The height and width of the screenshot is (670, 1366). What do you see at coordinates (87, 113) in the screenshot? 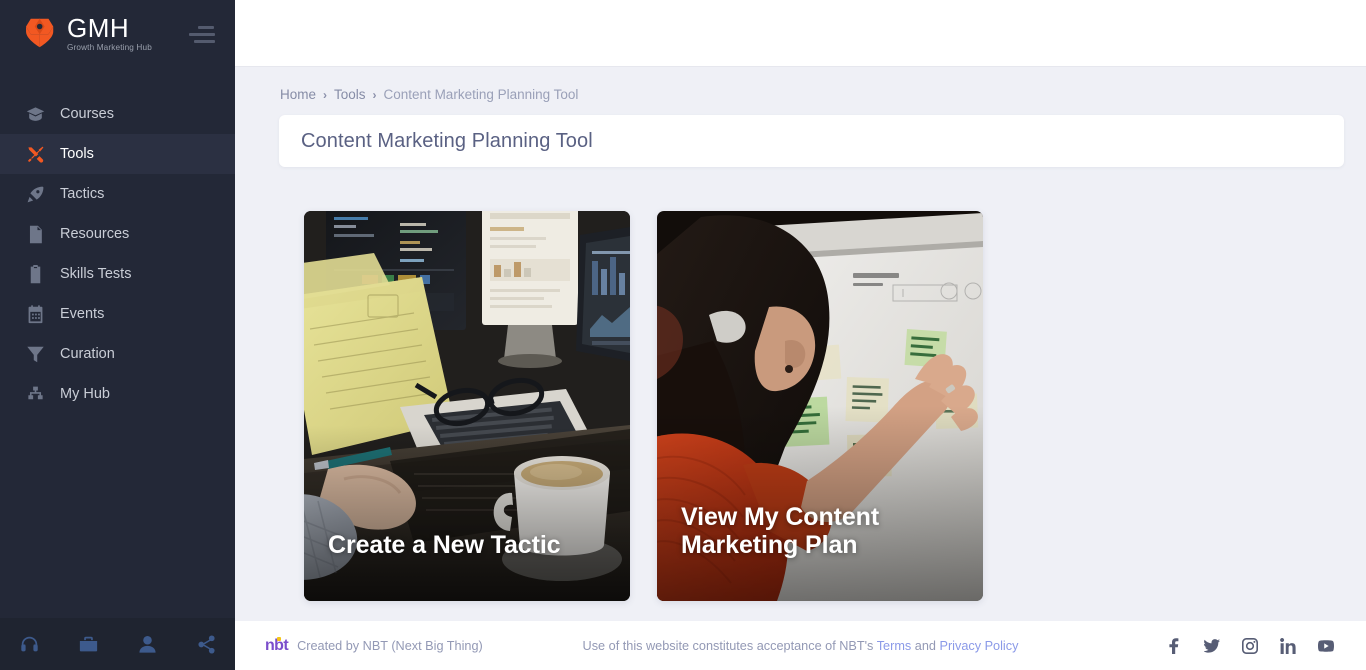
I see `sidebar-item-label: Courses` at bounding box center [87, 113].